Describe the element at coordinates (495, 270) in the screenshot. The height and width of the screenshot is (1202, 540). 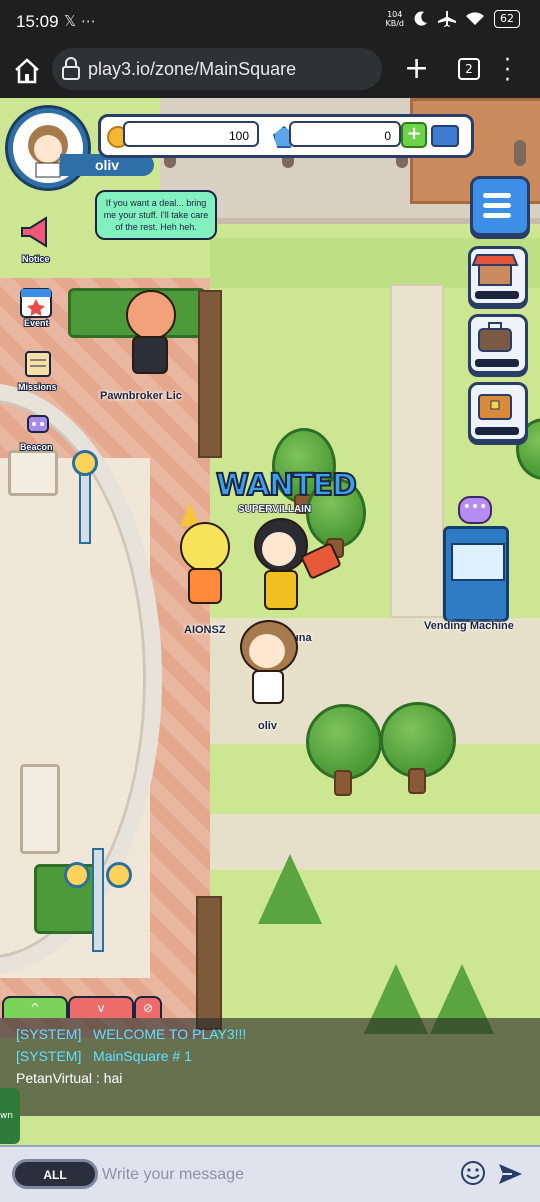
I see `shop-icon` at that location.